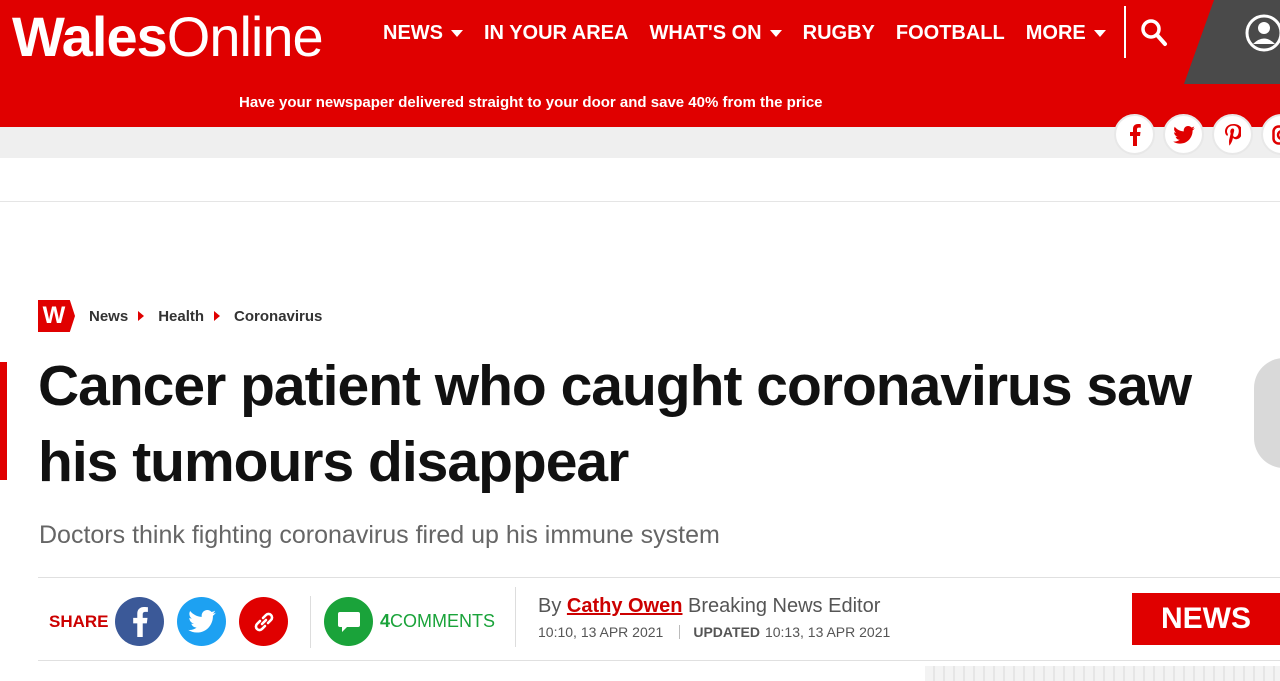 The width and height of the screenshot is (1280, 681). I want to click on nav-more: MORE, so click(1066, 33).